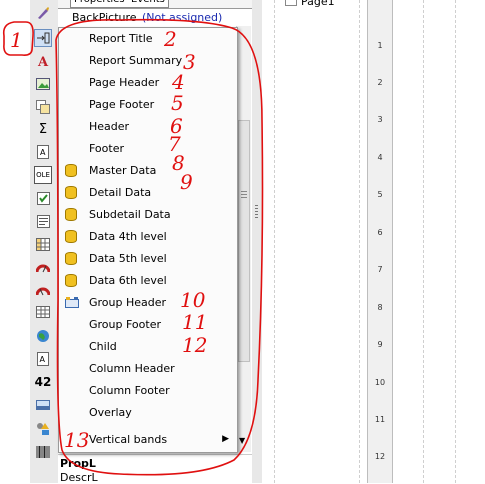  I want to click on inspector-tabs: Properties Events, so click(155, 4).